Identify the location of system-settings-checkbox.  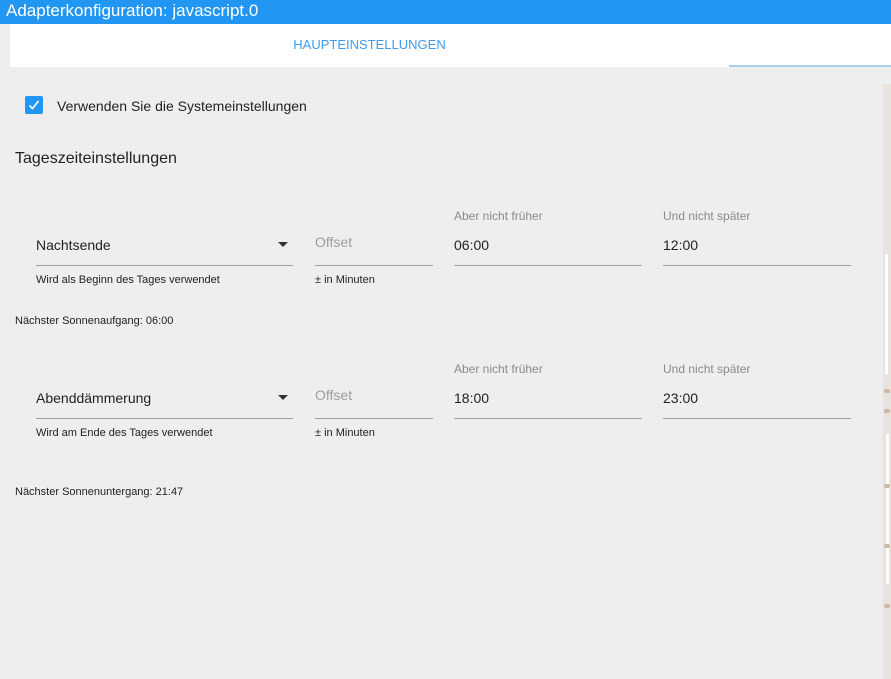
(34, 105).